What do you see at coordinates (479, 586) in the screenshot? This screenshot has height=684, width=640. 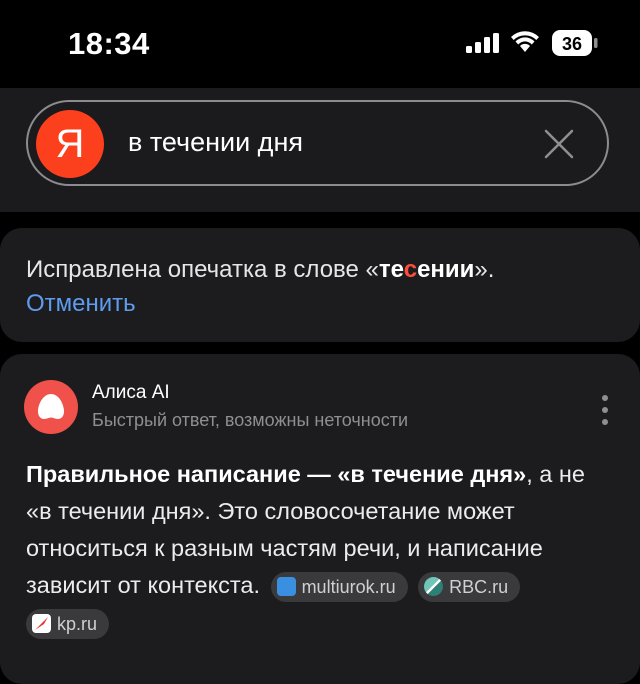 I see `source-label: RBC.ru` at bounding box center [479, 586].